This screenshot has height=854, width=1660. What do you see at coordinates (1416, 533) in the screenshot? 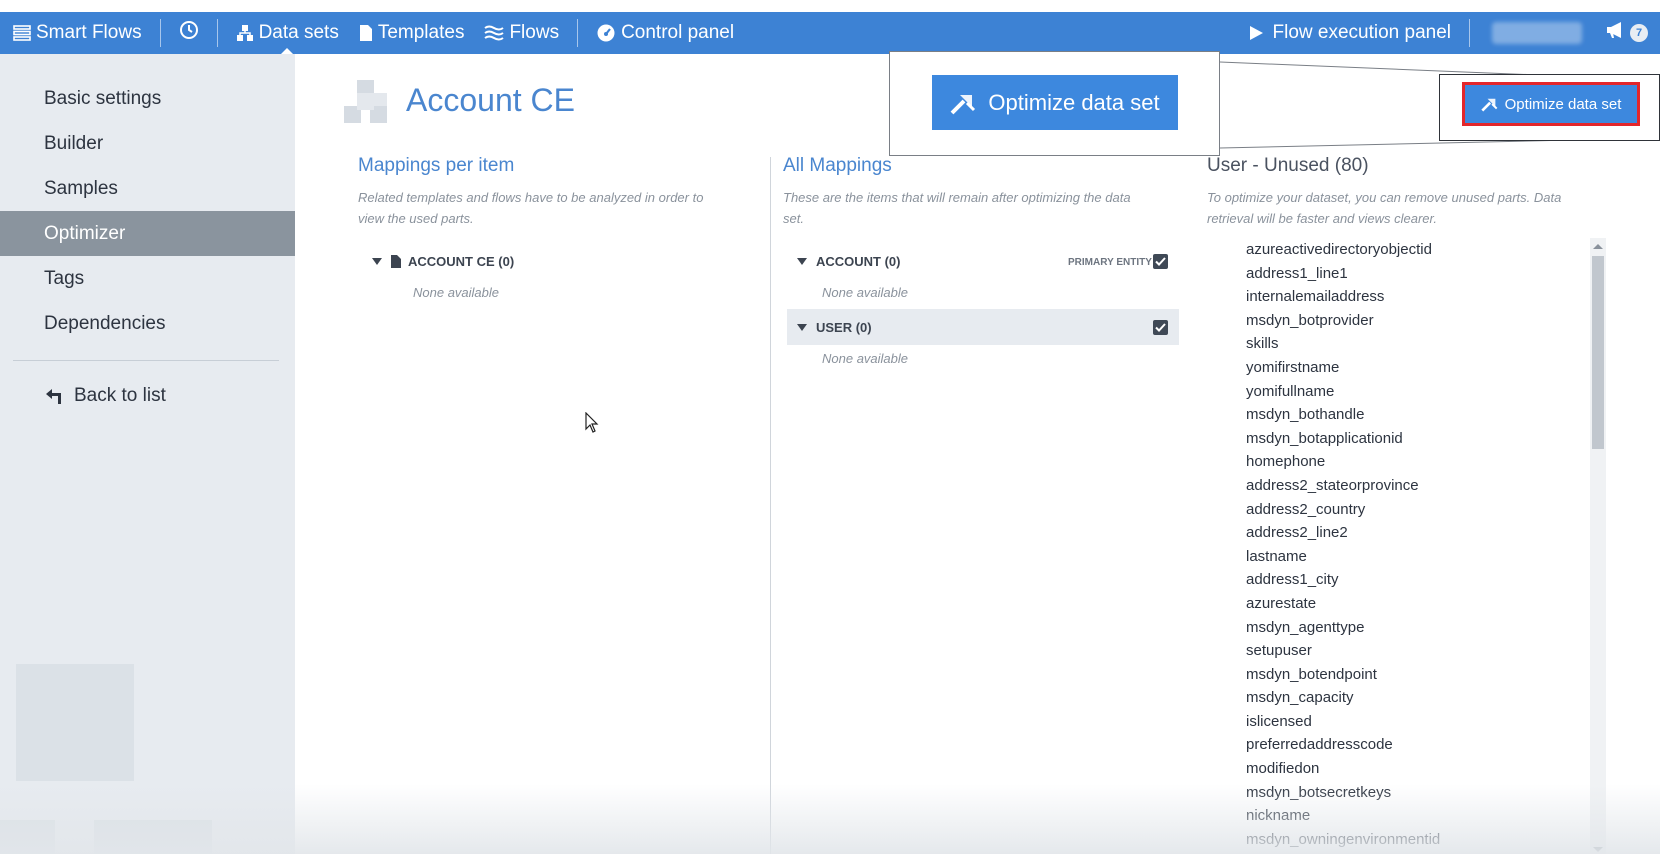
I see `list-item: address2_line2` at bounding box center [1416, 533].